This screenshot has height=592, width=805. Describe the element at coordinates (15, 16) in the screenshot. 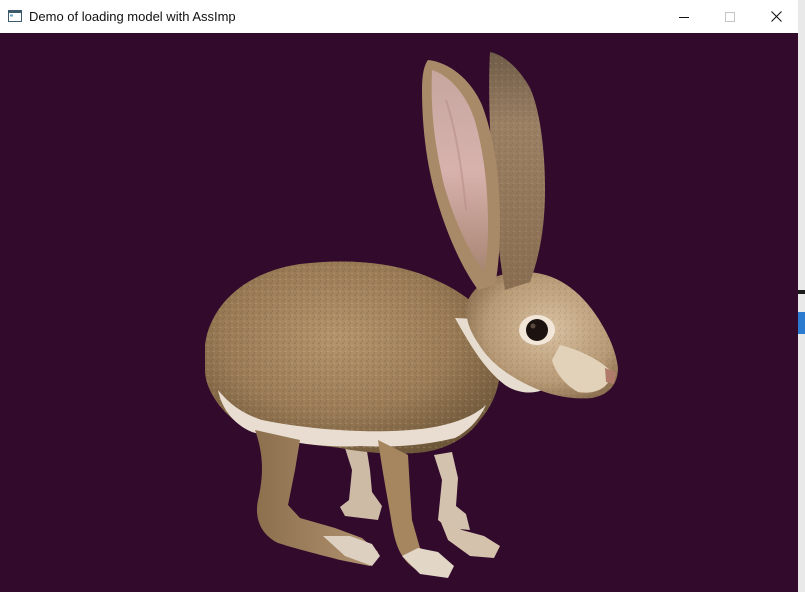

I see `app-icon` at that location.